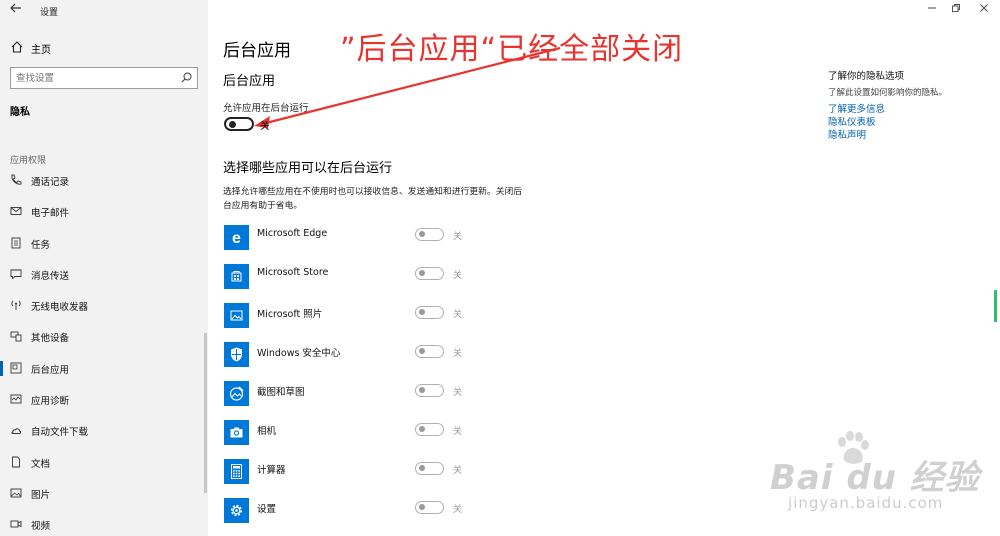 The image size is (1000, 536). What do you see at coordinates (60, 308) in the screenshot?
I see `sidebar-item-label: 无线电收发器` at bounding box center [60, 308].